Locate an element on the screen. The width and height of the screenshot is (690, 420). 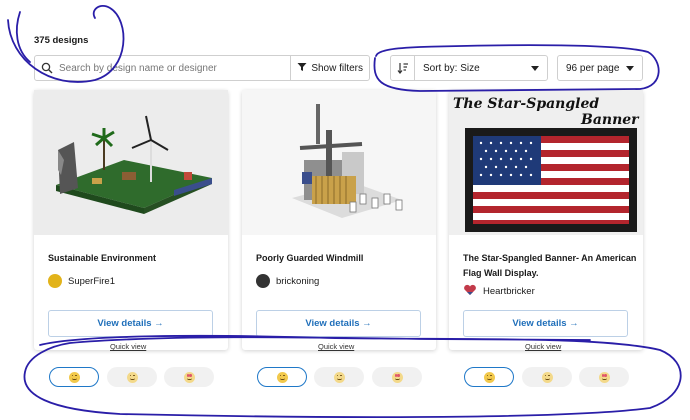
heart-avatar-icon is located at coordinates (470, 291).